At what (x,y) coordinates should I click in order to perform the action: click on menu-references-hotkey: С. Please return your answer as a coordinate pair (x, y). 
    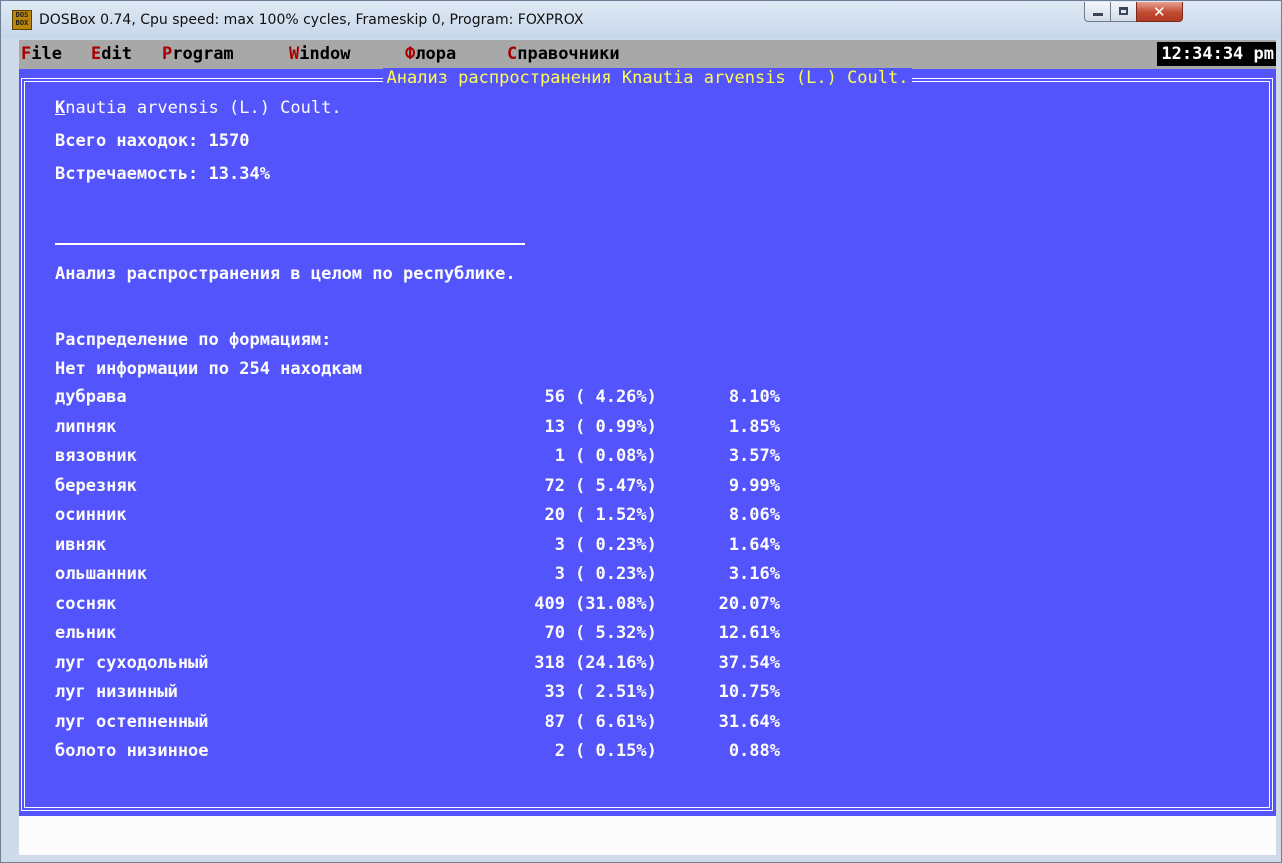
    Looking at the image, I should click on (512, 54).